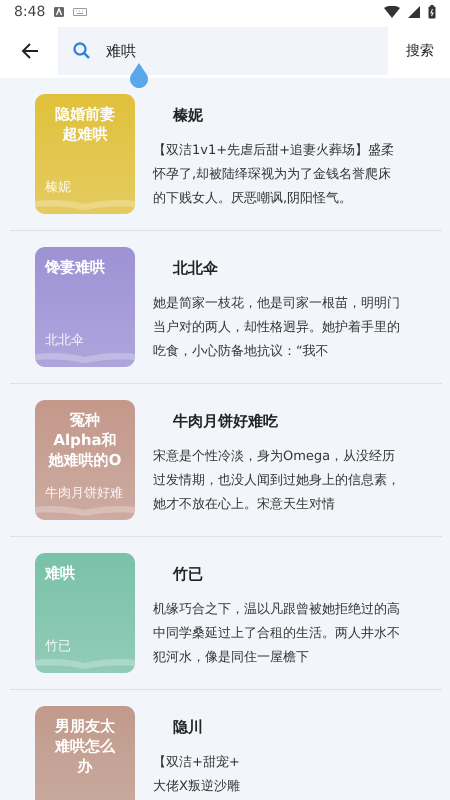 This screenshot has width=450, height=800. I want to click on cover-author: 牛肉月饼好难, so click(84, 494).